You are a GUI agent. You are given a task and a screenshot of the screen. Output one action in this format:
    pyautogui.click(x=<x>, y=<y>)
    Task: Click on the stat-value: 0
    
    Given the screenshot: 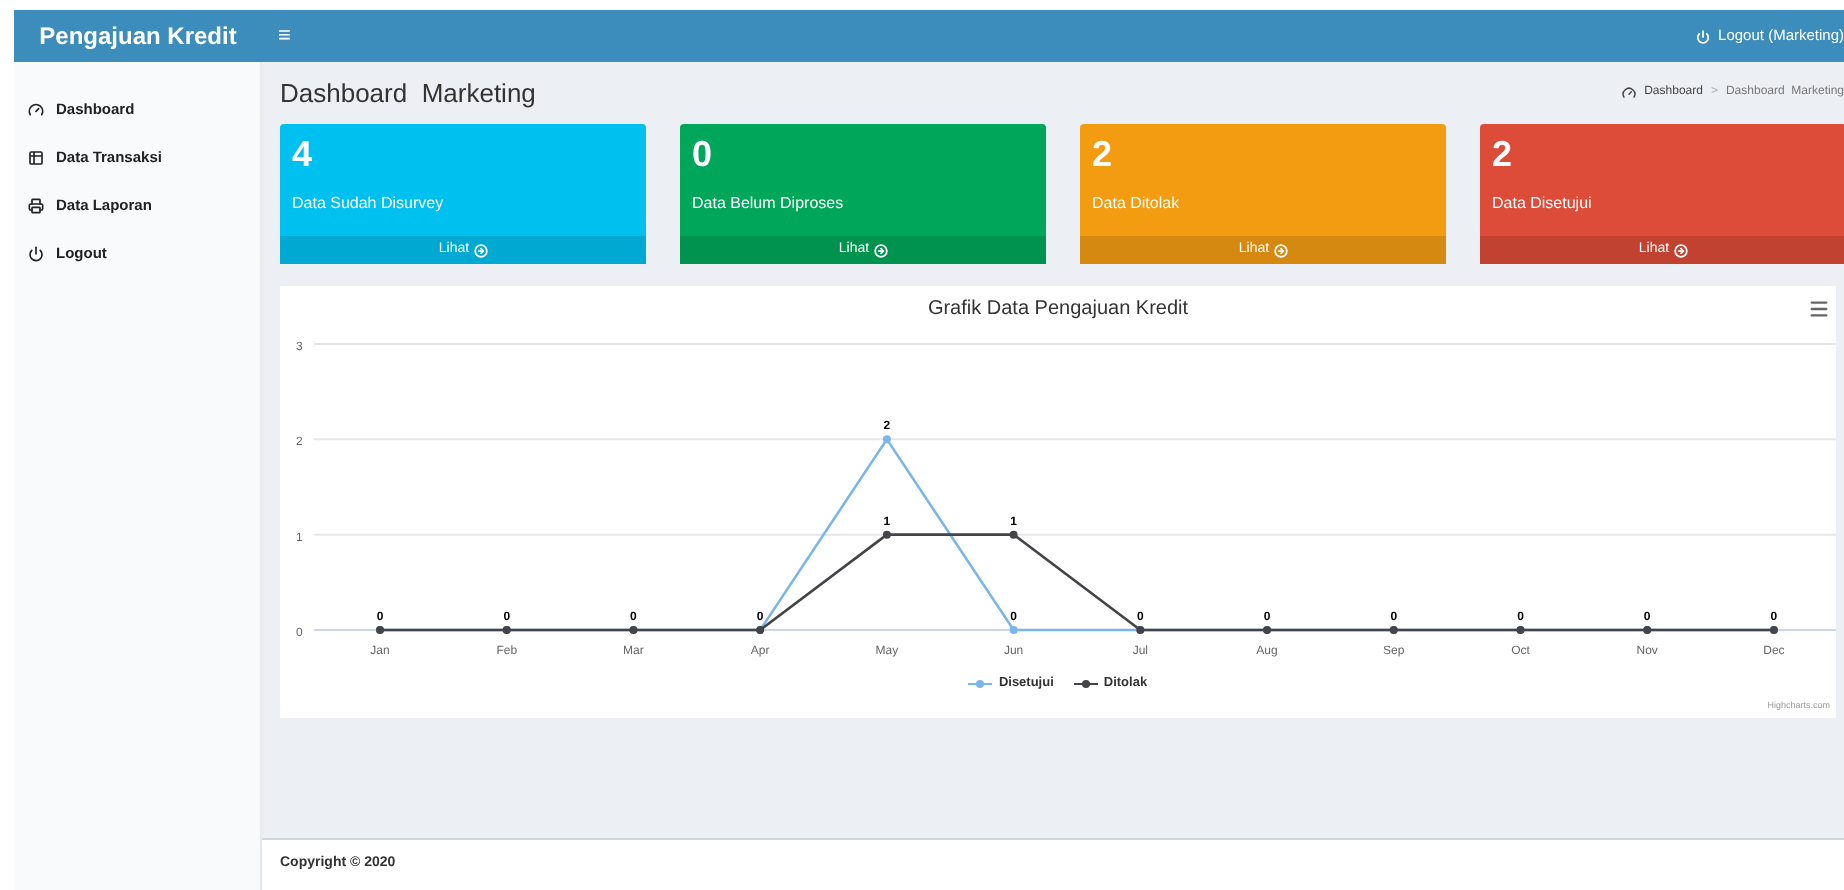 What is the action you would take?
    pyautogui.click(x=703, y=154)
    